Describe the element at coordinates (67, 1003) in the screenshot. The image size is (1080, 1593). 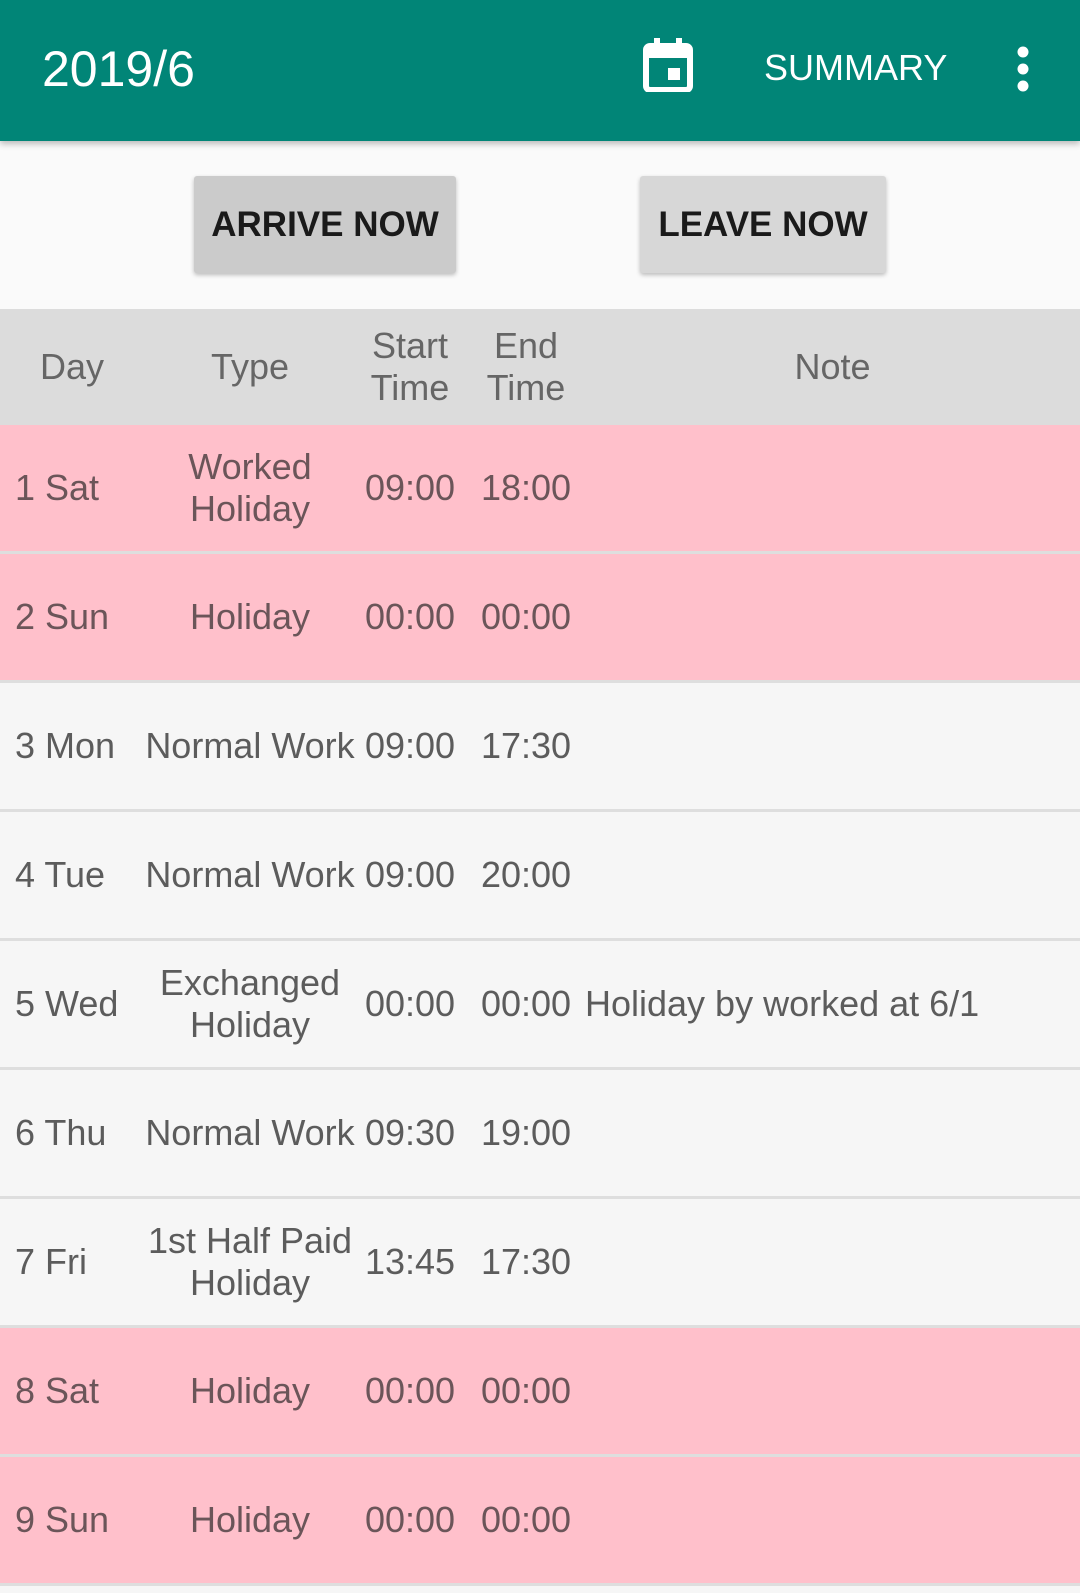
I see `cell-day: 5 Wed` at that location.